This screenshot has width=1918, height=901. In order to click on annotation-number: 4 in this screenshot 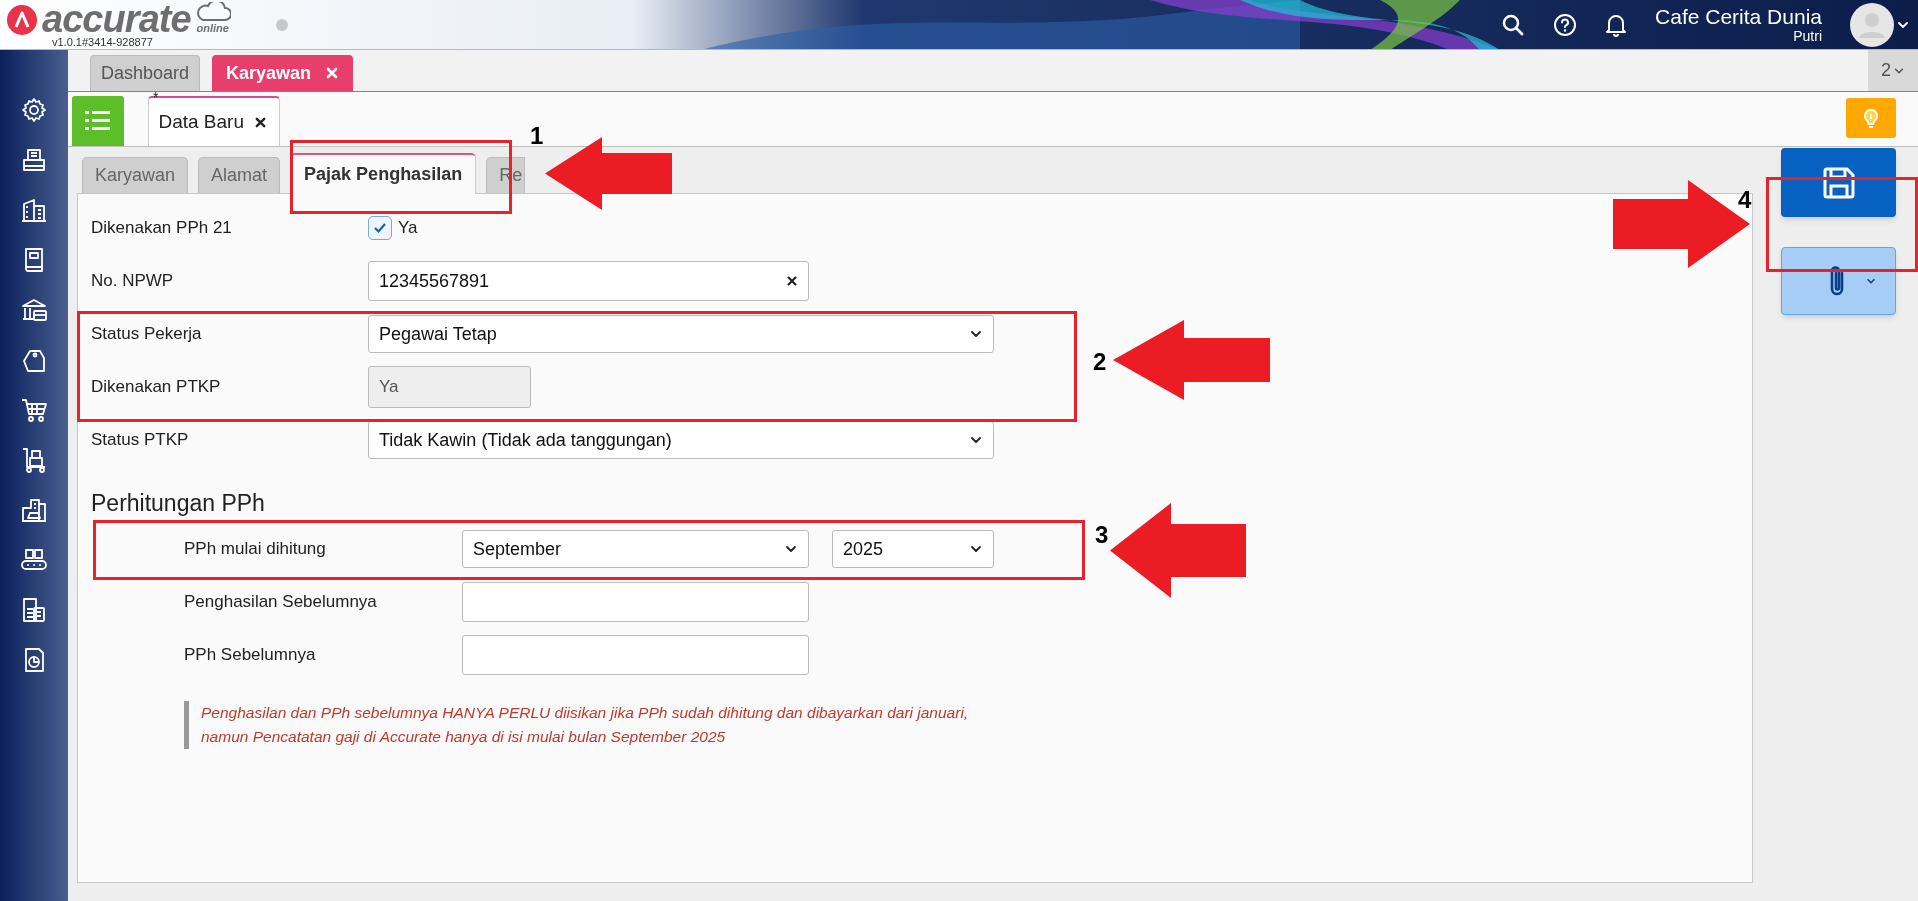, I will do `click(1745, 200)`.